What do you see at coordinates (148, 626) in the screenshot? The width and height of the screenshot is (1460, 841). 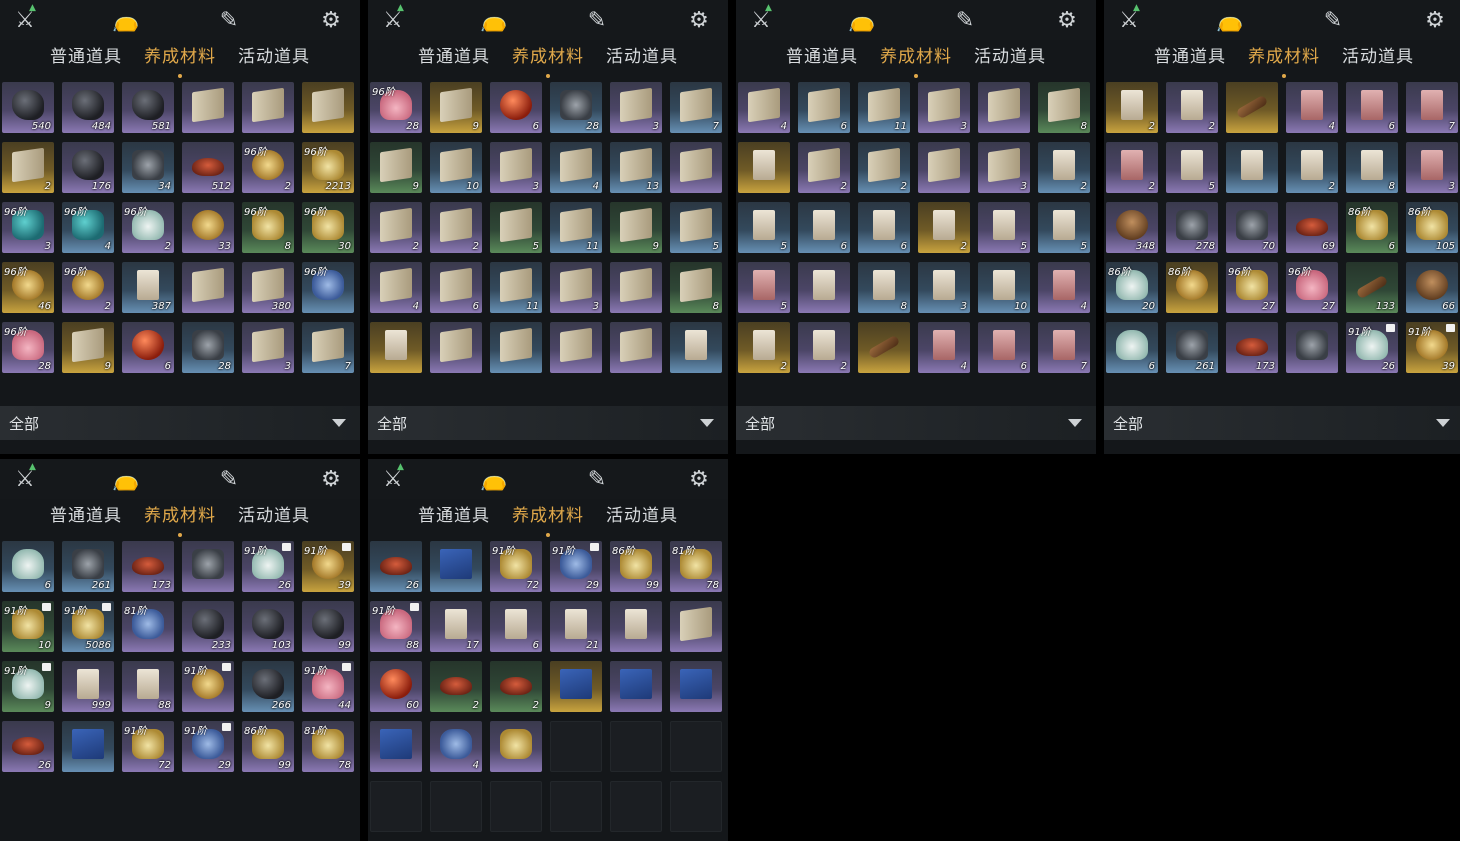 I see `item-slot: 81阶` at bounding box center [148, 626].